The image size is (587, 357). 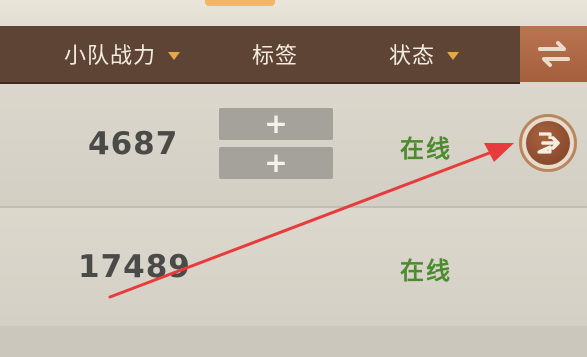 I want to click on swap-button, so click(x=553, y=54).